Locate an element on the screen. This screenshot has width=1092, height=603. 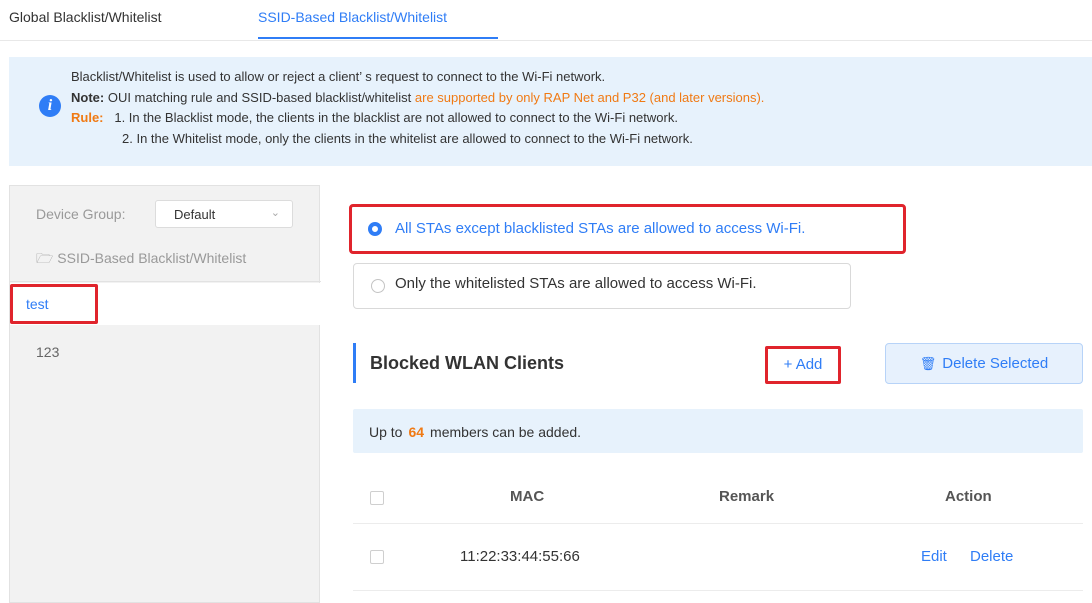
sidebar-divider is located at coordinates (165, 281).